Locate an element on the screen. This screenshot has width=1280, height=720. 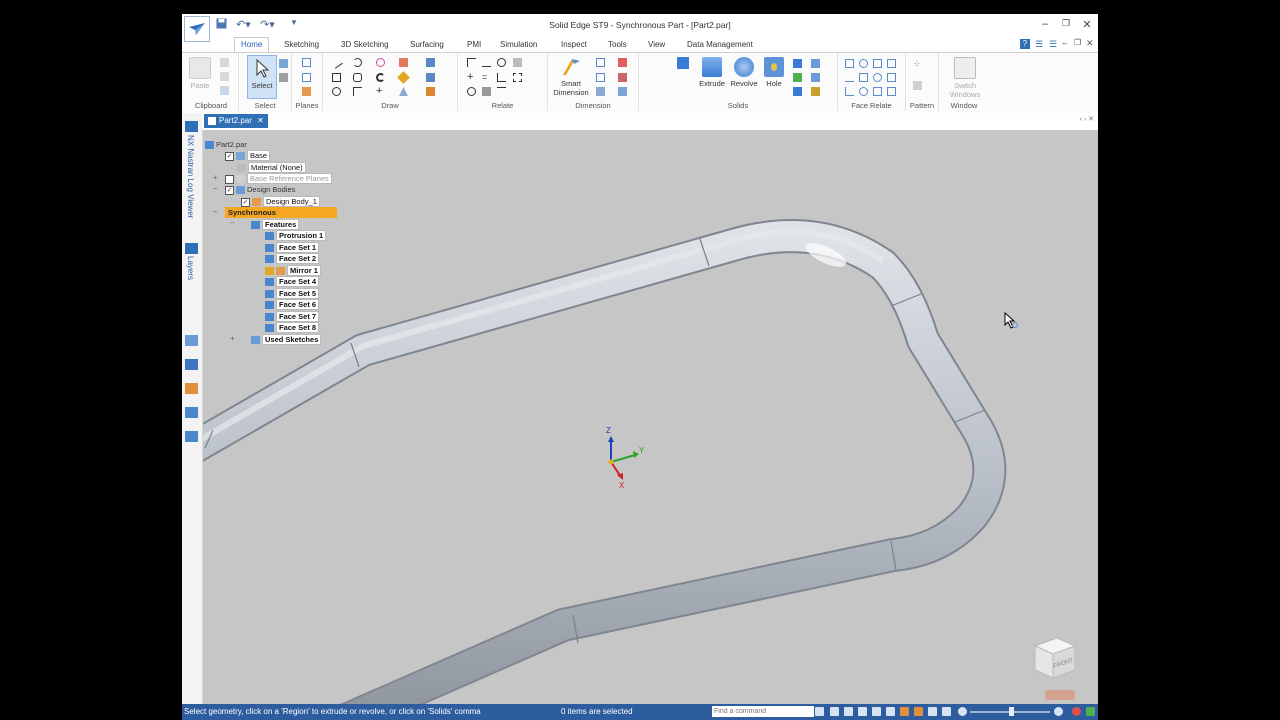
layers-icon is located at coordinates (191, 248).